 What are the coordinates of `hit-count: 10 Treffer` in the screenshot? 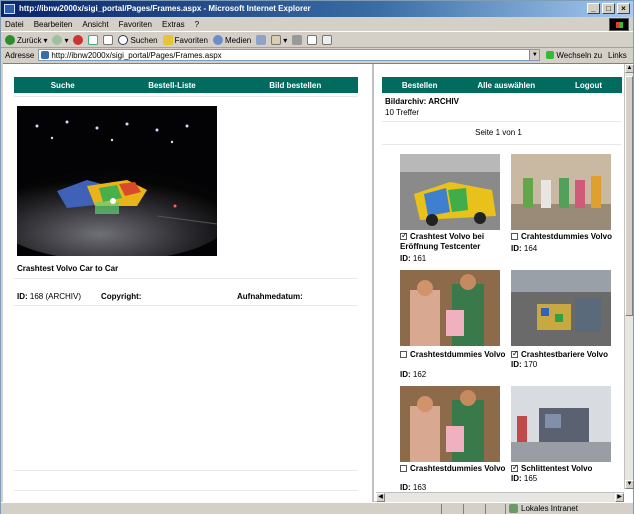 It's located at (402, 112).